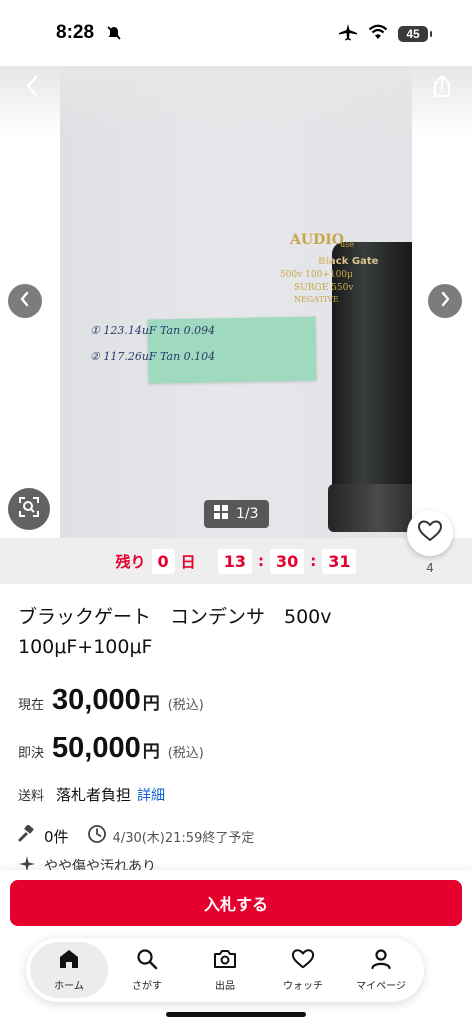  I want to click on status-icons: 45, so click(385, 34).